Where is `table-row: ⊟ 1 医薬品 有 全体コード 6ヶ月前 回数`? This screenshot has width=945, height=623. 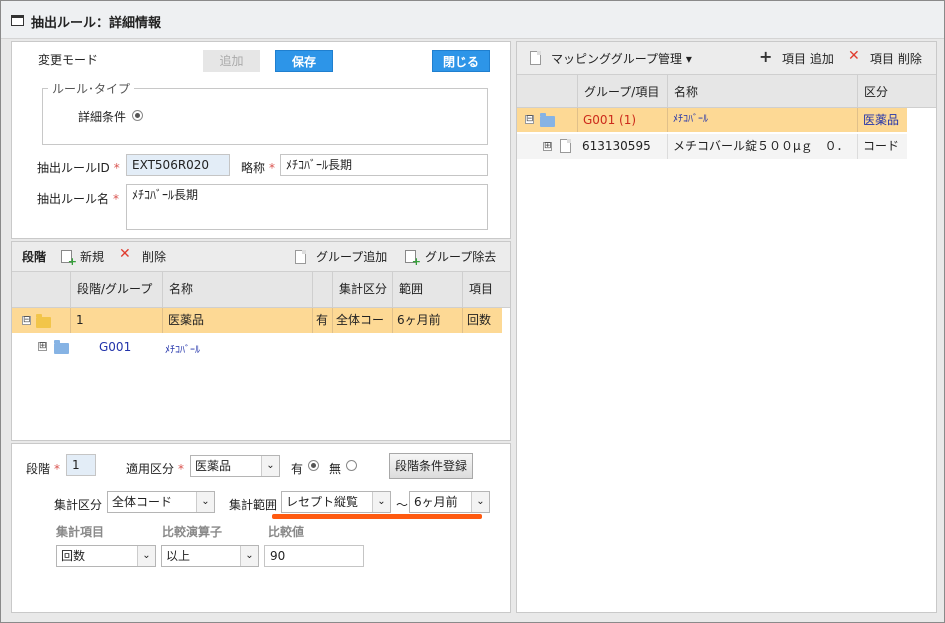 table-row: ⊟ 1 医薬品 有 全体コード 6ヶ月前 回数 is located at coordinates (257, 320).